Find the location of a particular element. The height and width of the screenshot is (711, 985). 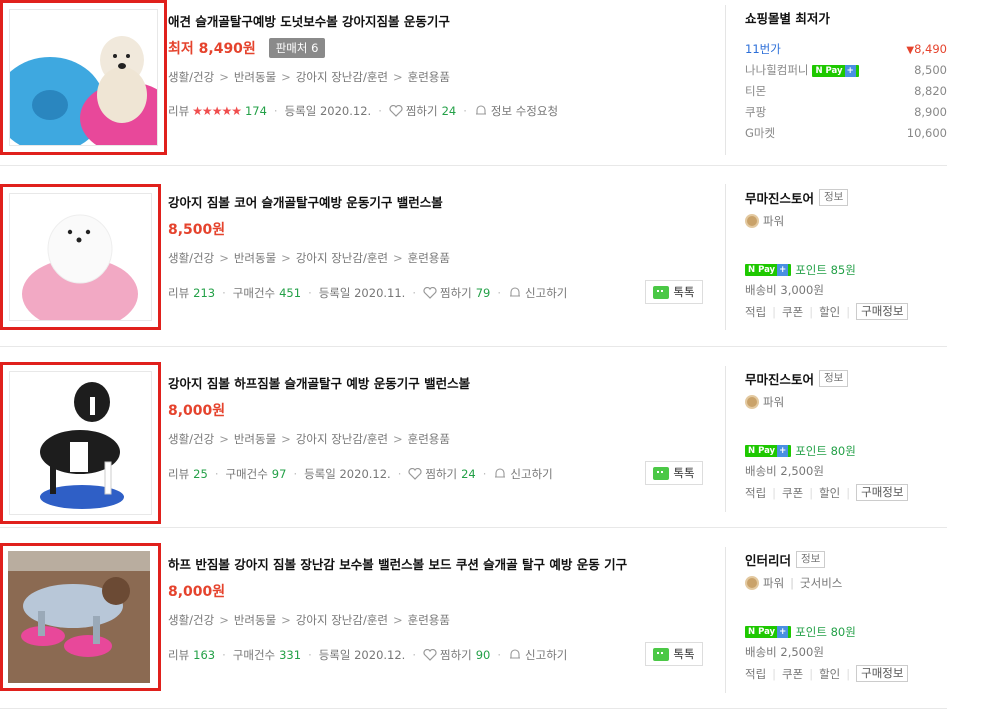

mall-name: 11번가 is located at coordinates (763, 49).